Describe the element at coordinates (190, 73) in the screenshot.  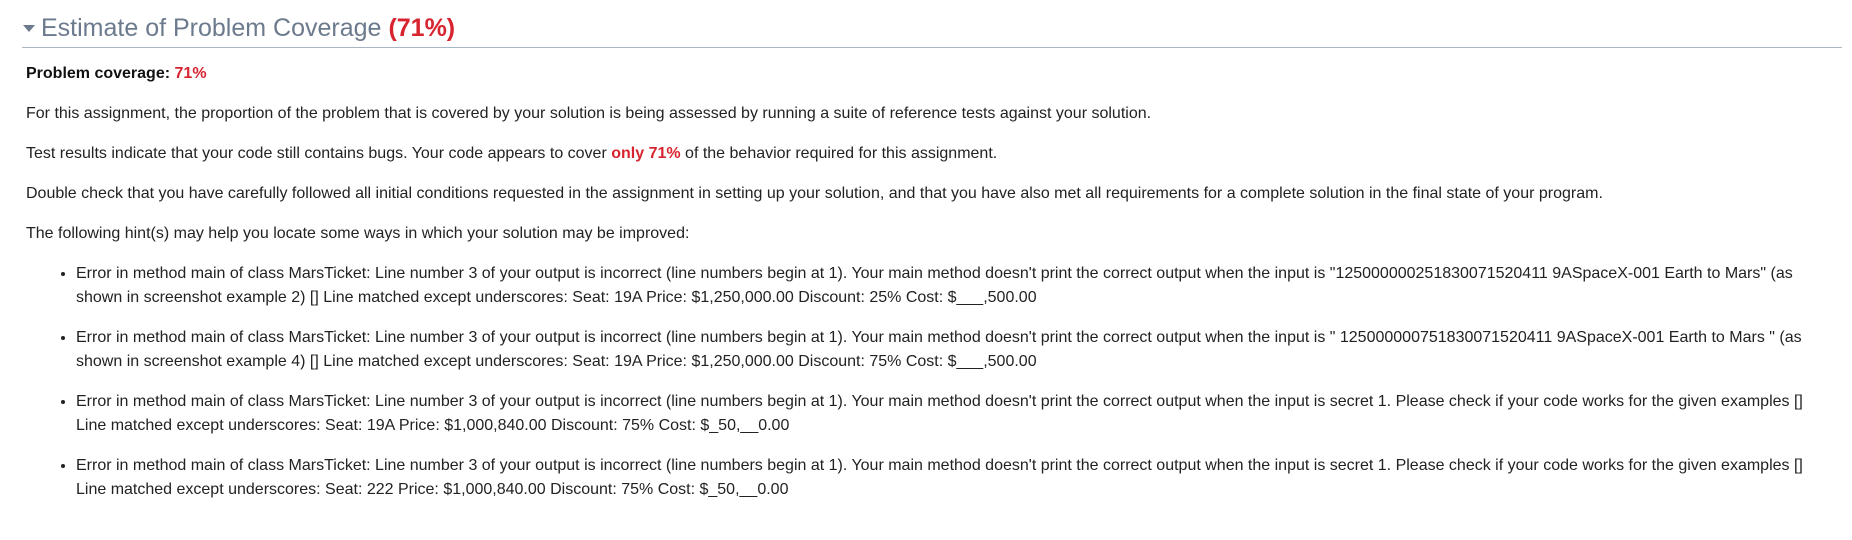
I see `coverage-value: 71%` at that location.